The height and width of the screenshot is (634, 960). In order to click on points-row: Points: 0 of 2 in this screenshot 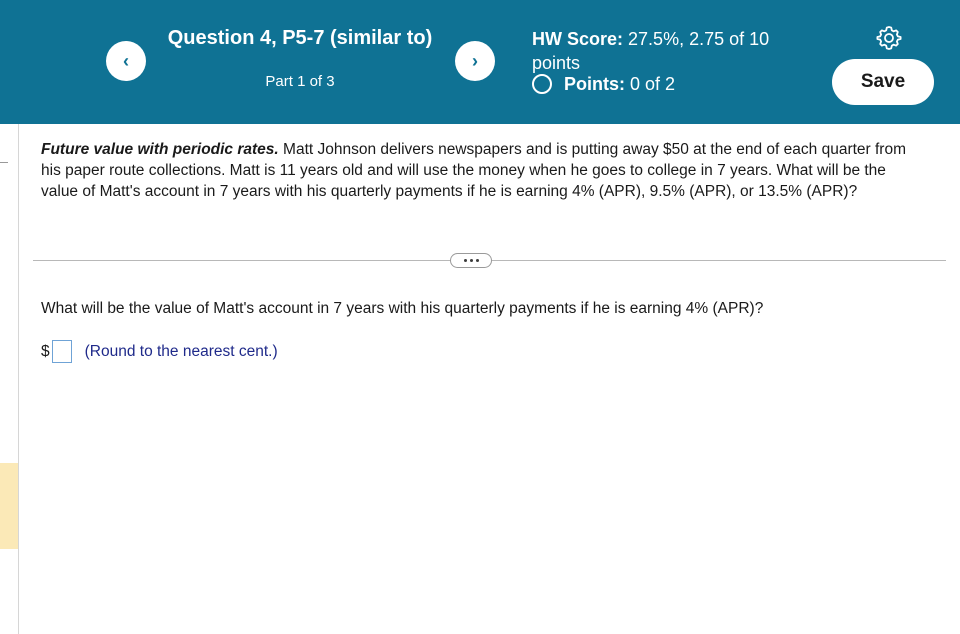, I will do `click(603, 84)`.